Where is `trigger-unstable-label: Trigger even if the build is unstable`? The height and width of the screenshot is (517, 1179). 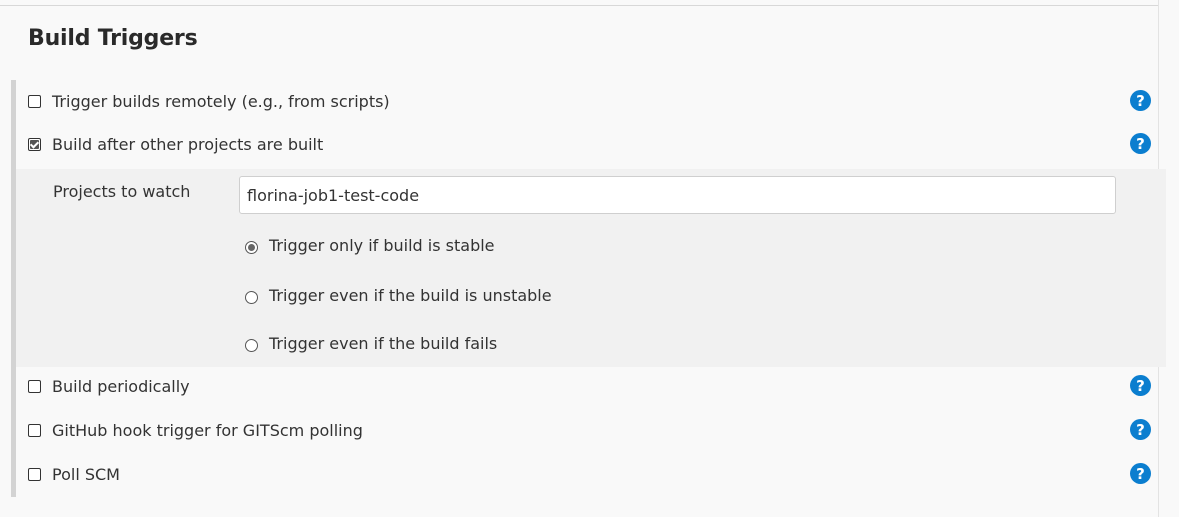 trigger-unstable-label: Trigger even if the build is unstable is located at coordinates (410, 295).